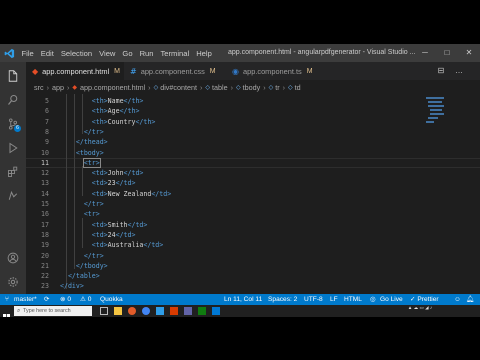  What do you see at coordinates (457, 299) in the screenshot?
I see `feedback-icon: ☺` at bounding box center [457, 299].